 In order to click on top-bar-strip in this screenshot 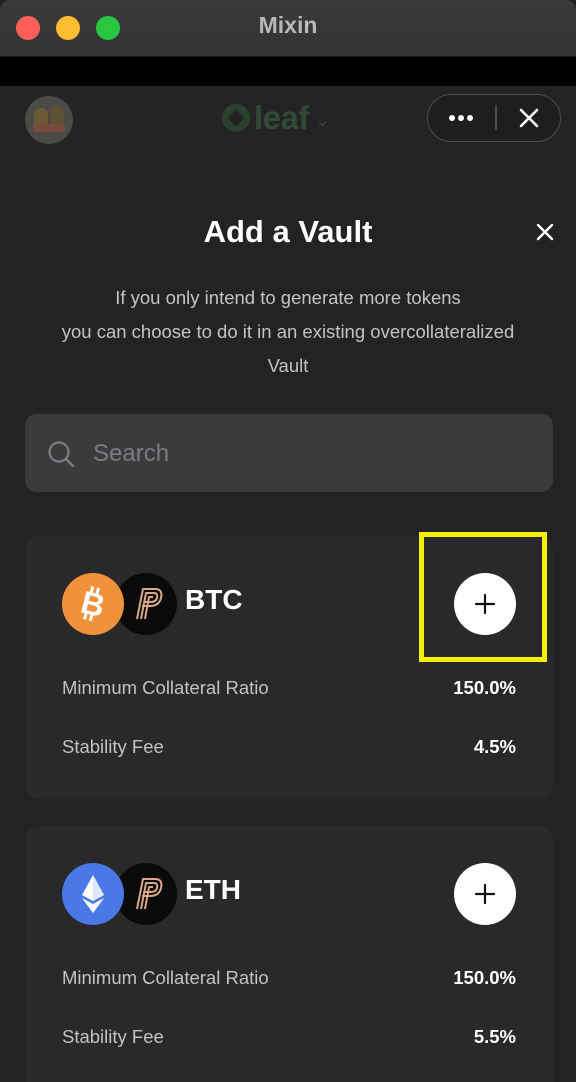, I will do `click(288, 71)`.